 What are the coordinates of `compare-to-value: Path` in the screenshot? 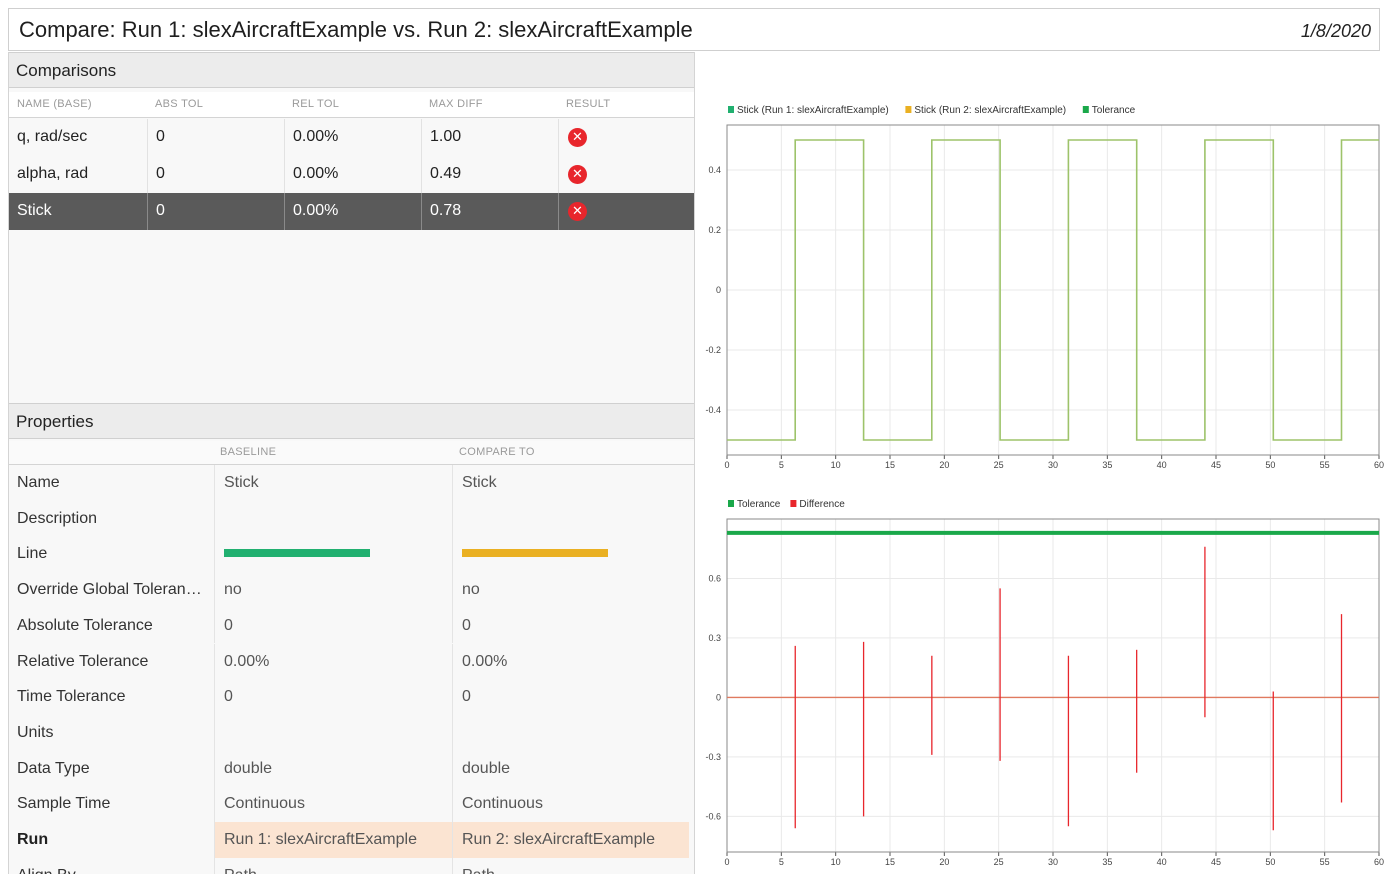 It's located at (570, 865).